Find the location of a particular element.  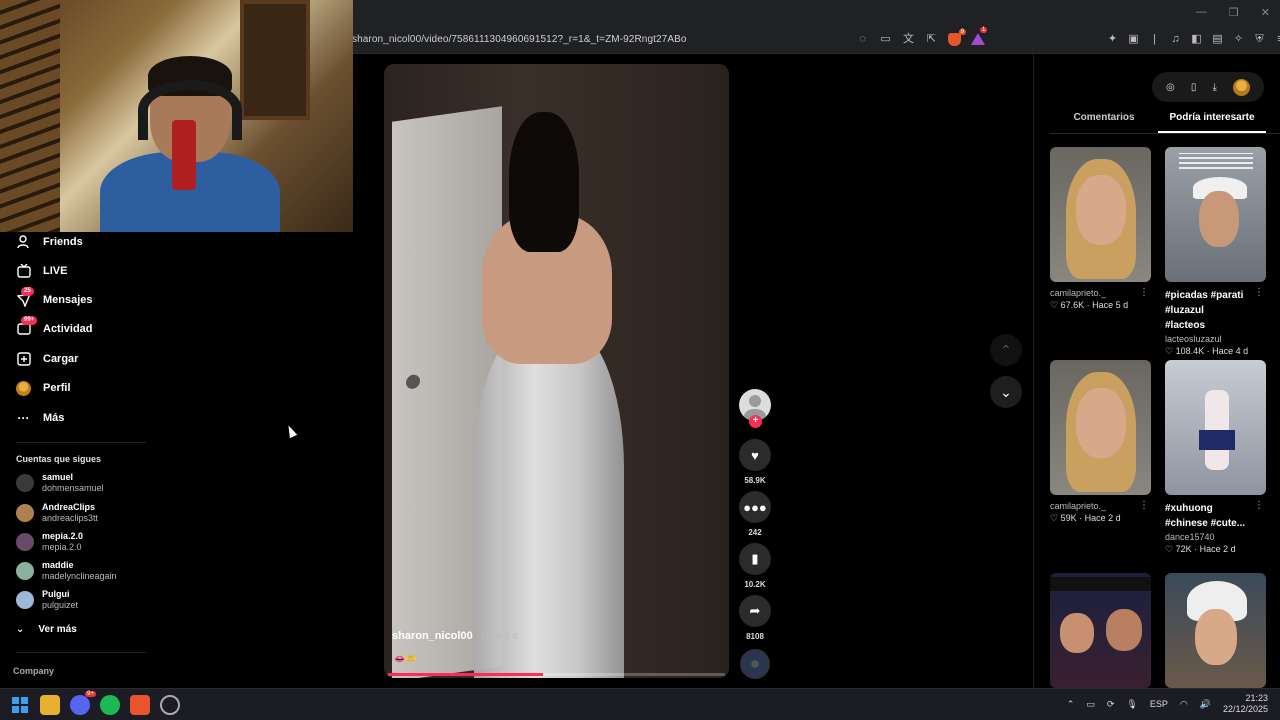

following-item: maddie madelynclineagain is located at coordinates (66, 571).